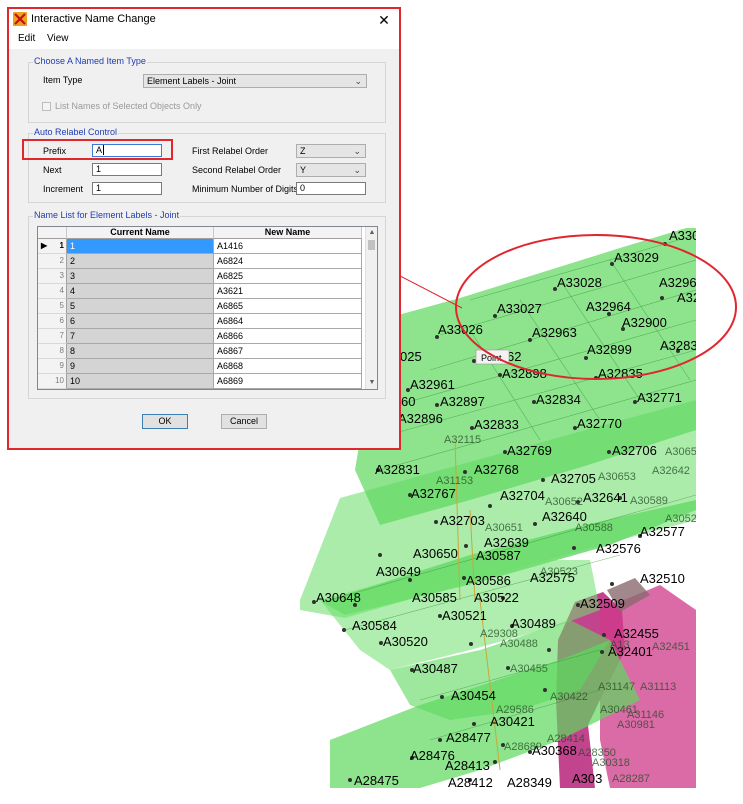 The width and height of the screenshot is (743, 804). Describe the element at coordinates (244, 421) in the screenshot. I see `cancel-button: Cancel` at that location.